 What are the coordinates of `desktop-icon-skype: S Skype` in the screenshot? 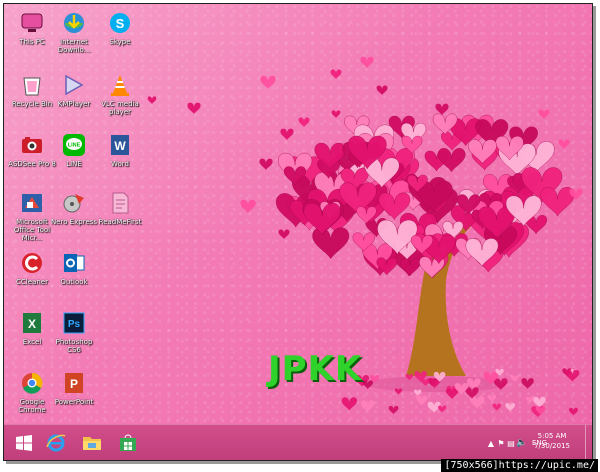 It's located at (120, 38).